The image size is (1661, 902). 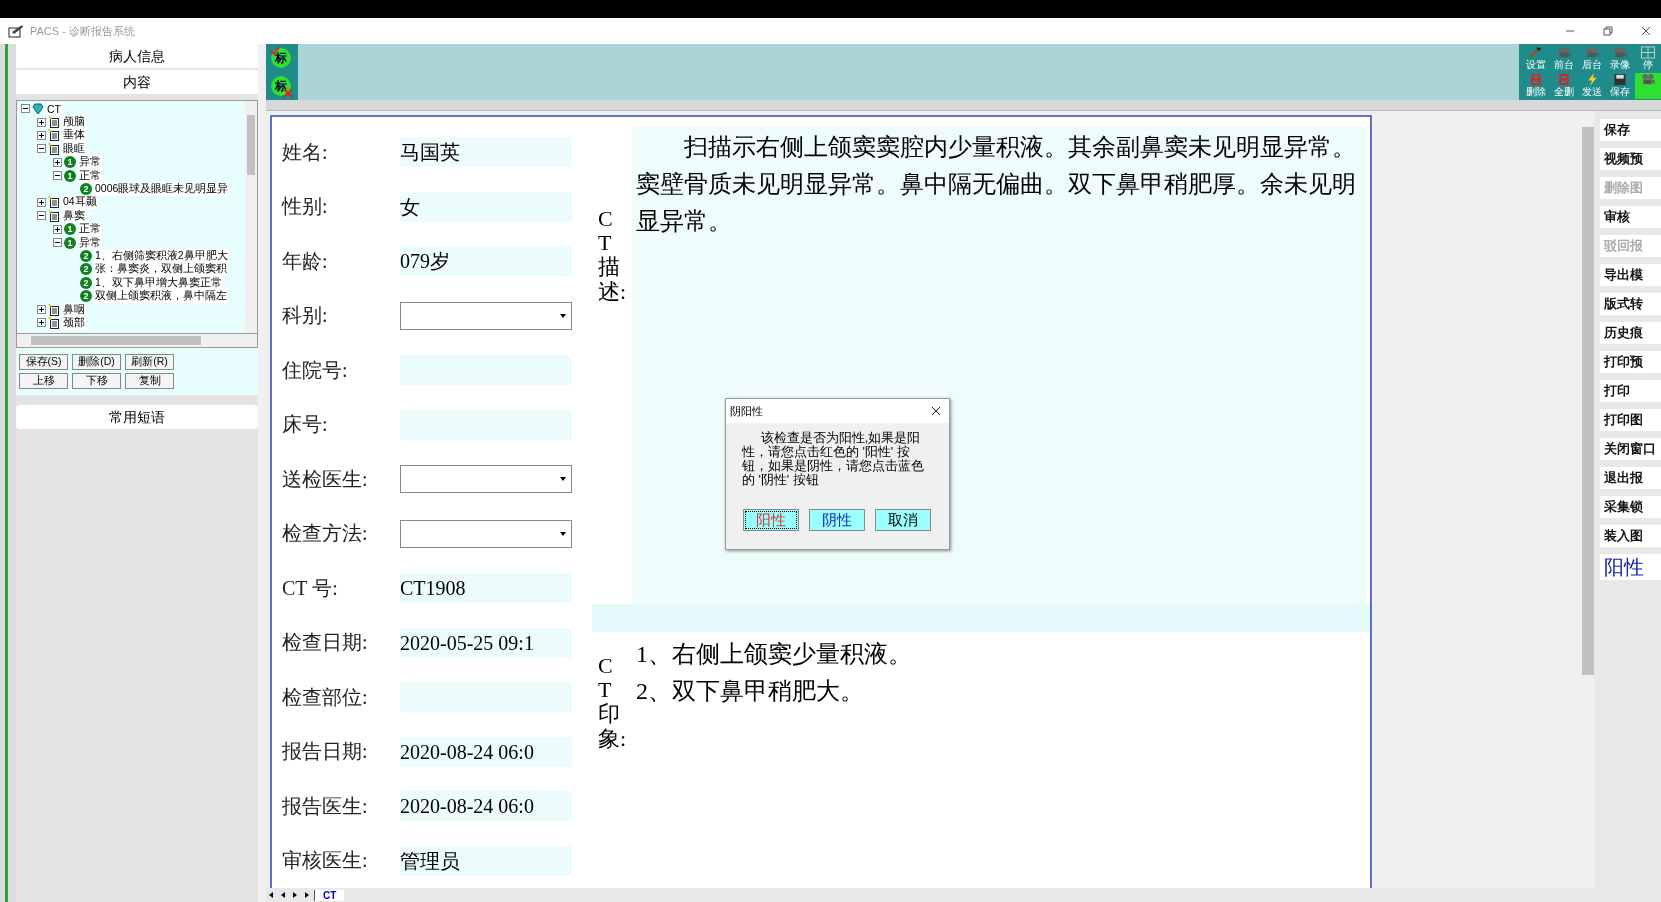 I want to click on tree-item: 颅脑, so click(x=74, y=122).